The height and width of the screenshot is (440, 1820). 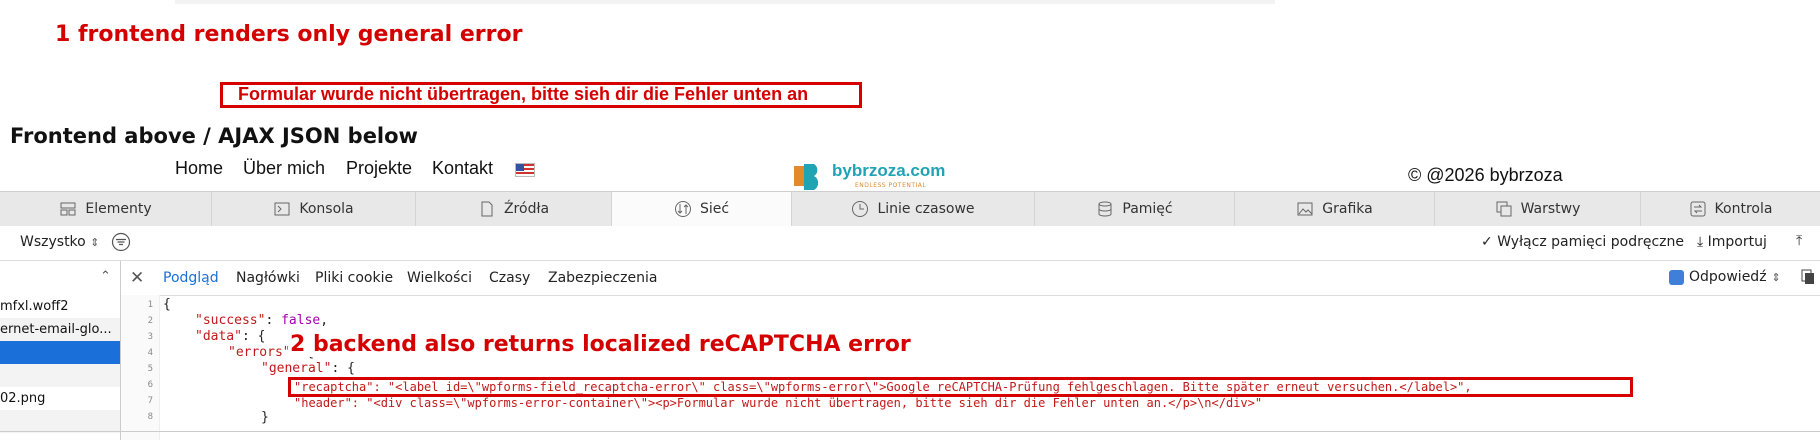 I want to click on tab-label: Grafika, so click(x=1347, y=209).